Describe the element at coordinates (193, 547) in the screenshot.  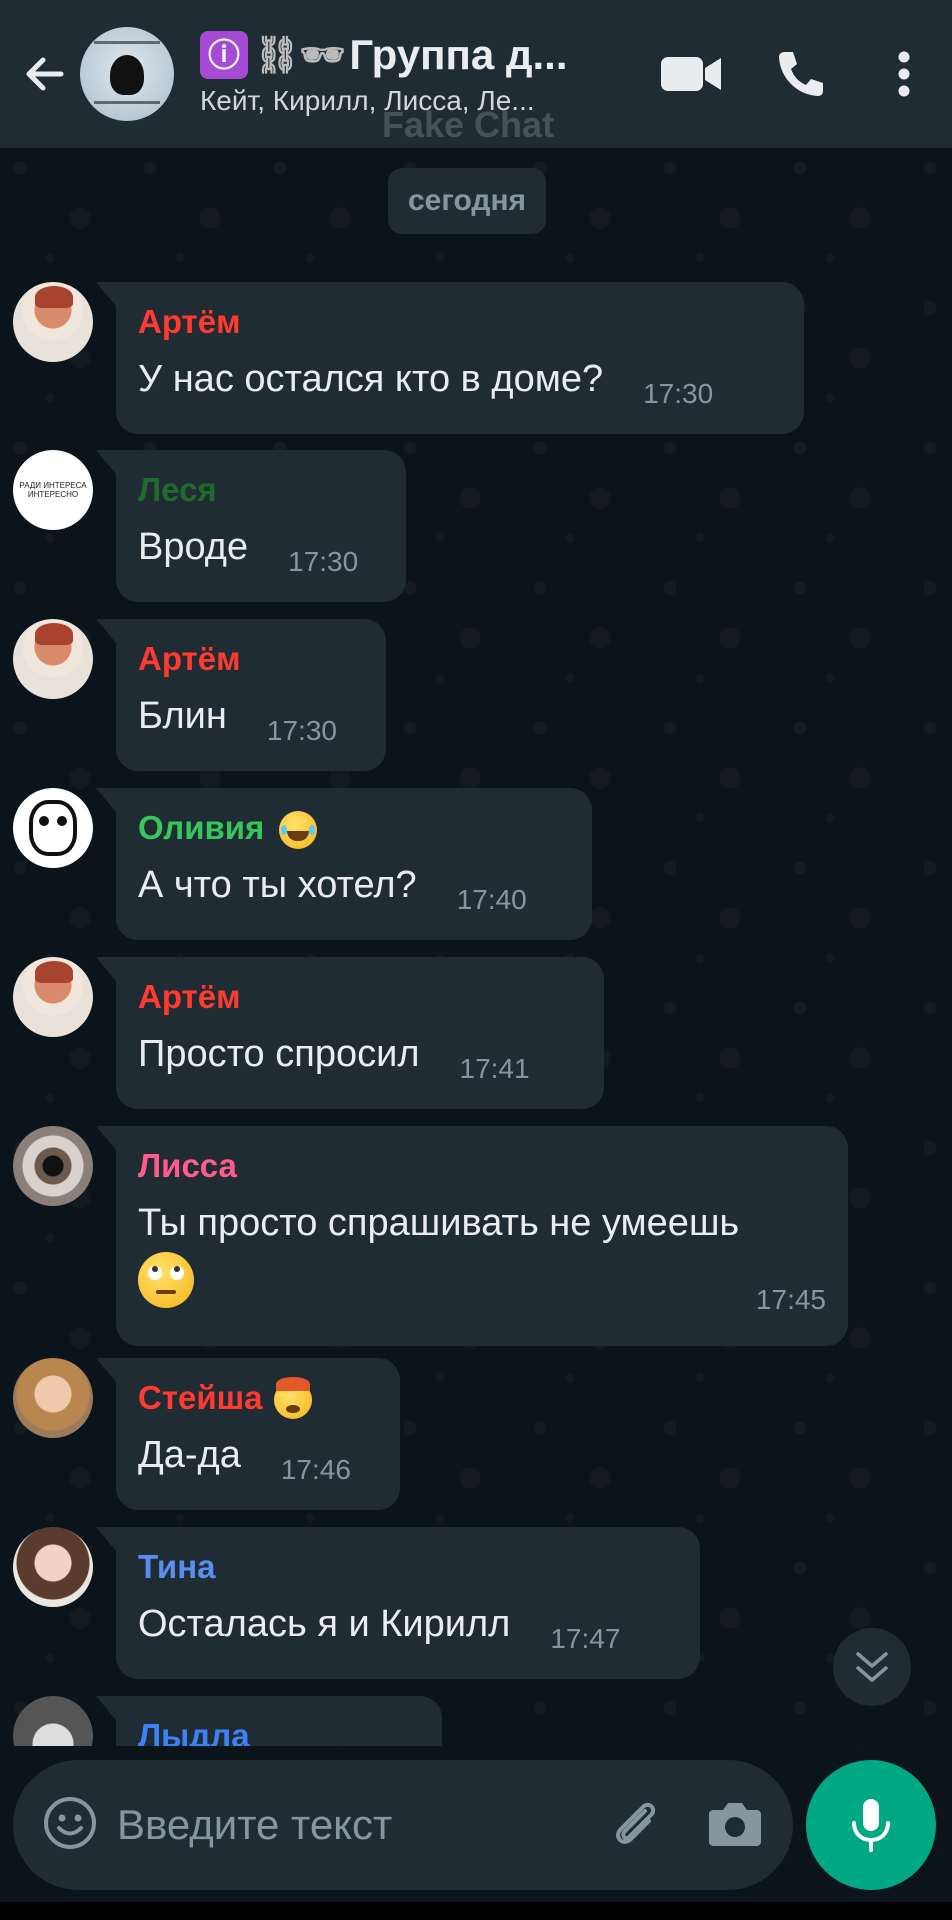
I see `message-text: Вроде` at that location.